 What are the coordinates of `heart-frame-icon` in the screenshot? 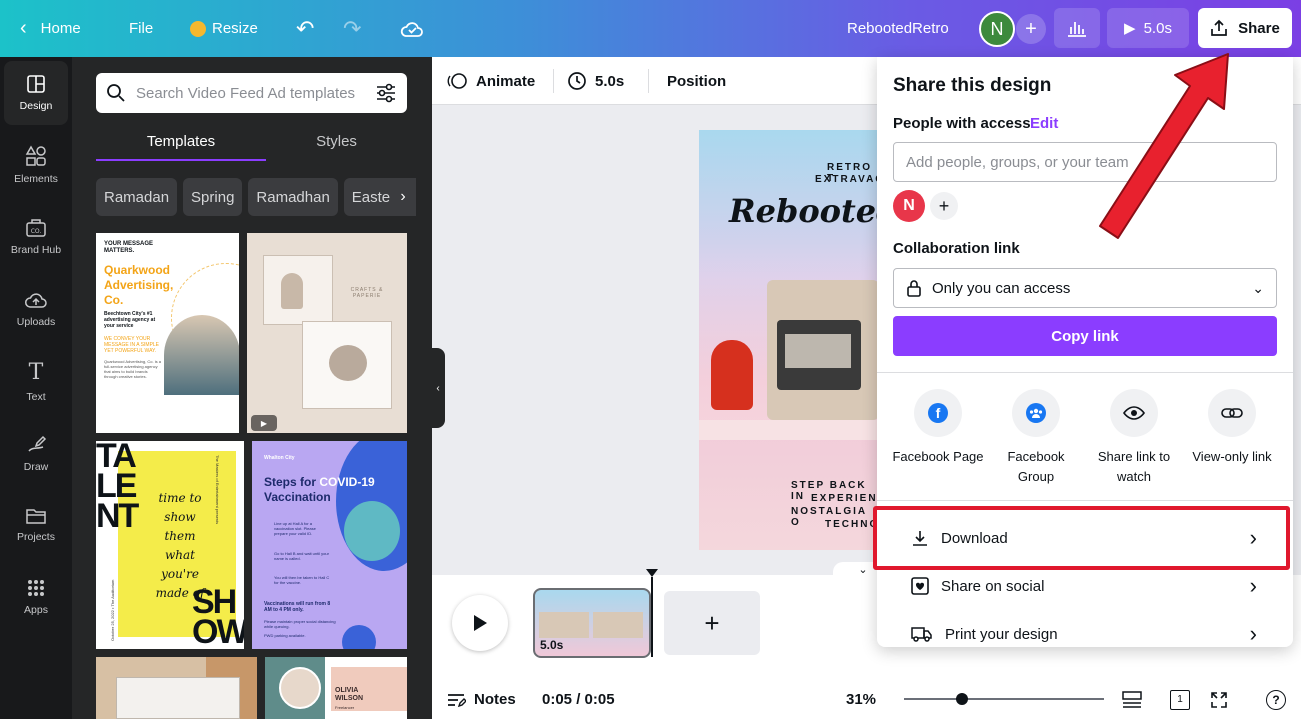 It's located at (920, 586).